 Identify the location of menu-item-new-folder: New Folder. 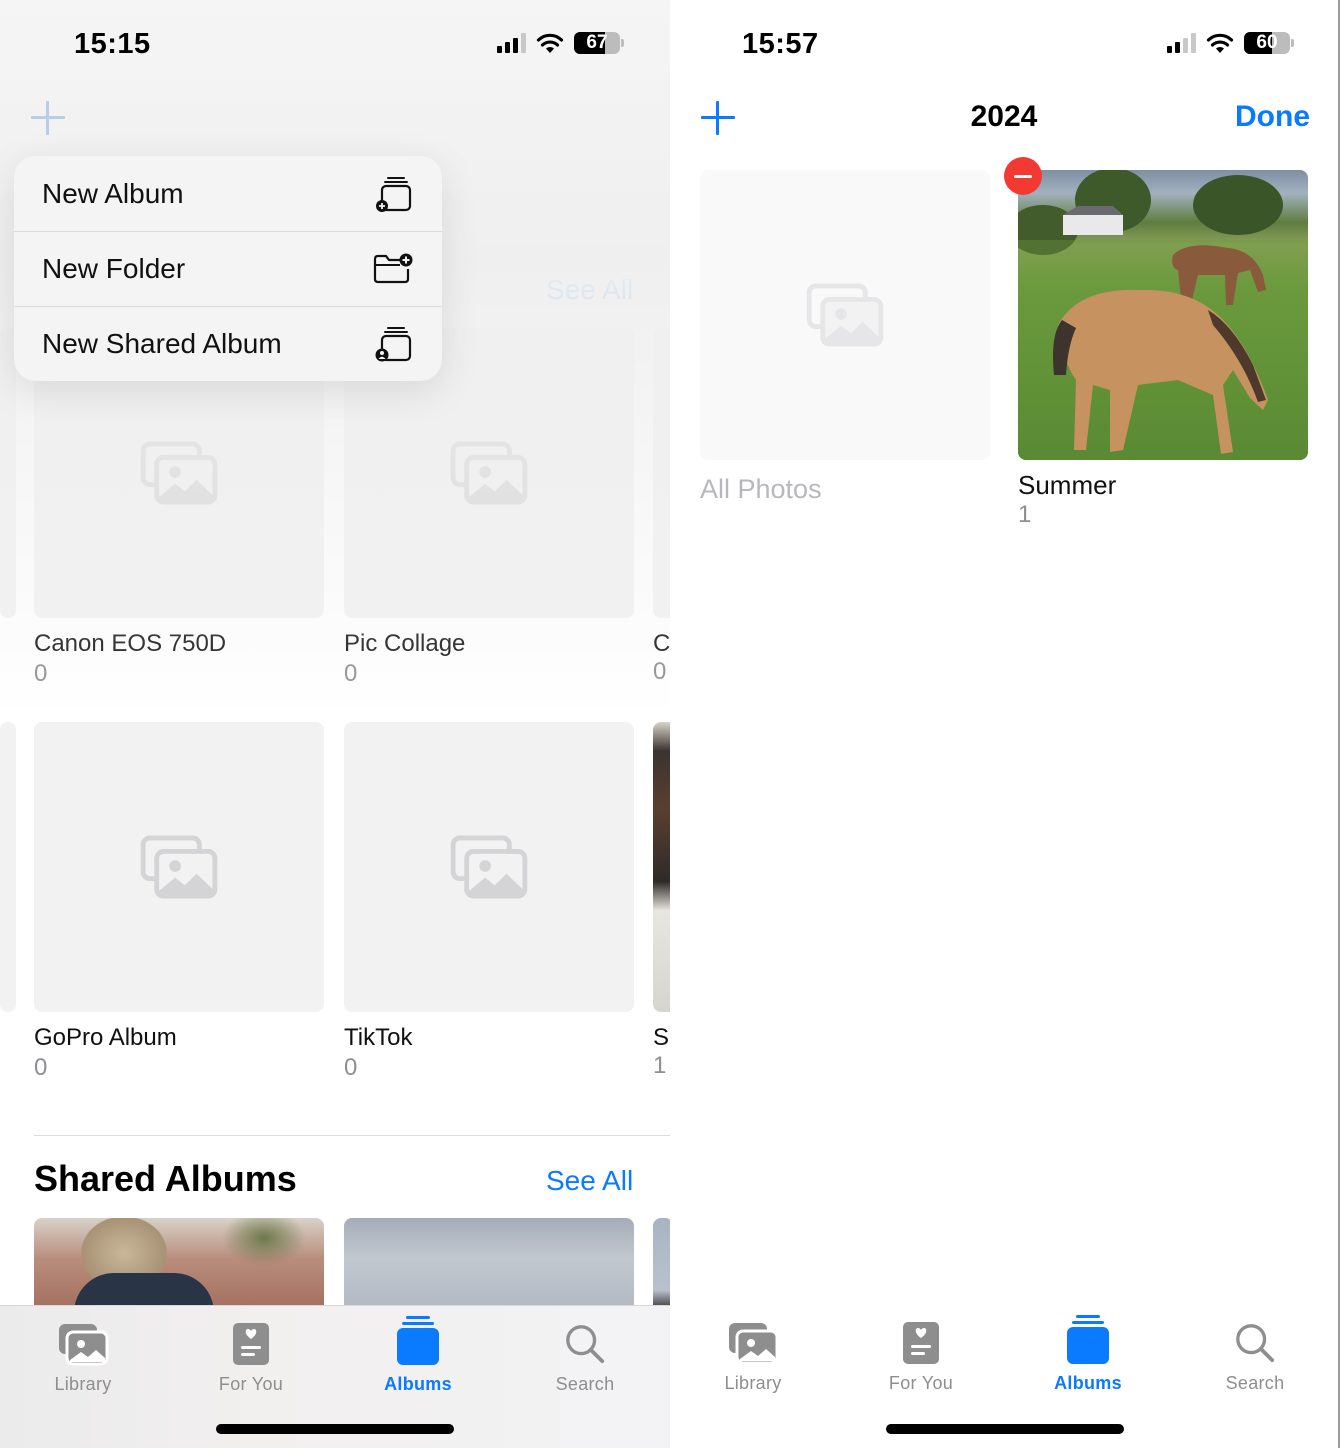
(228, 268).